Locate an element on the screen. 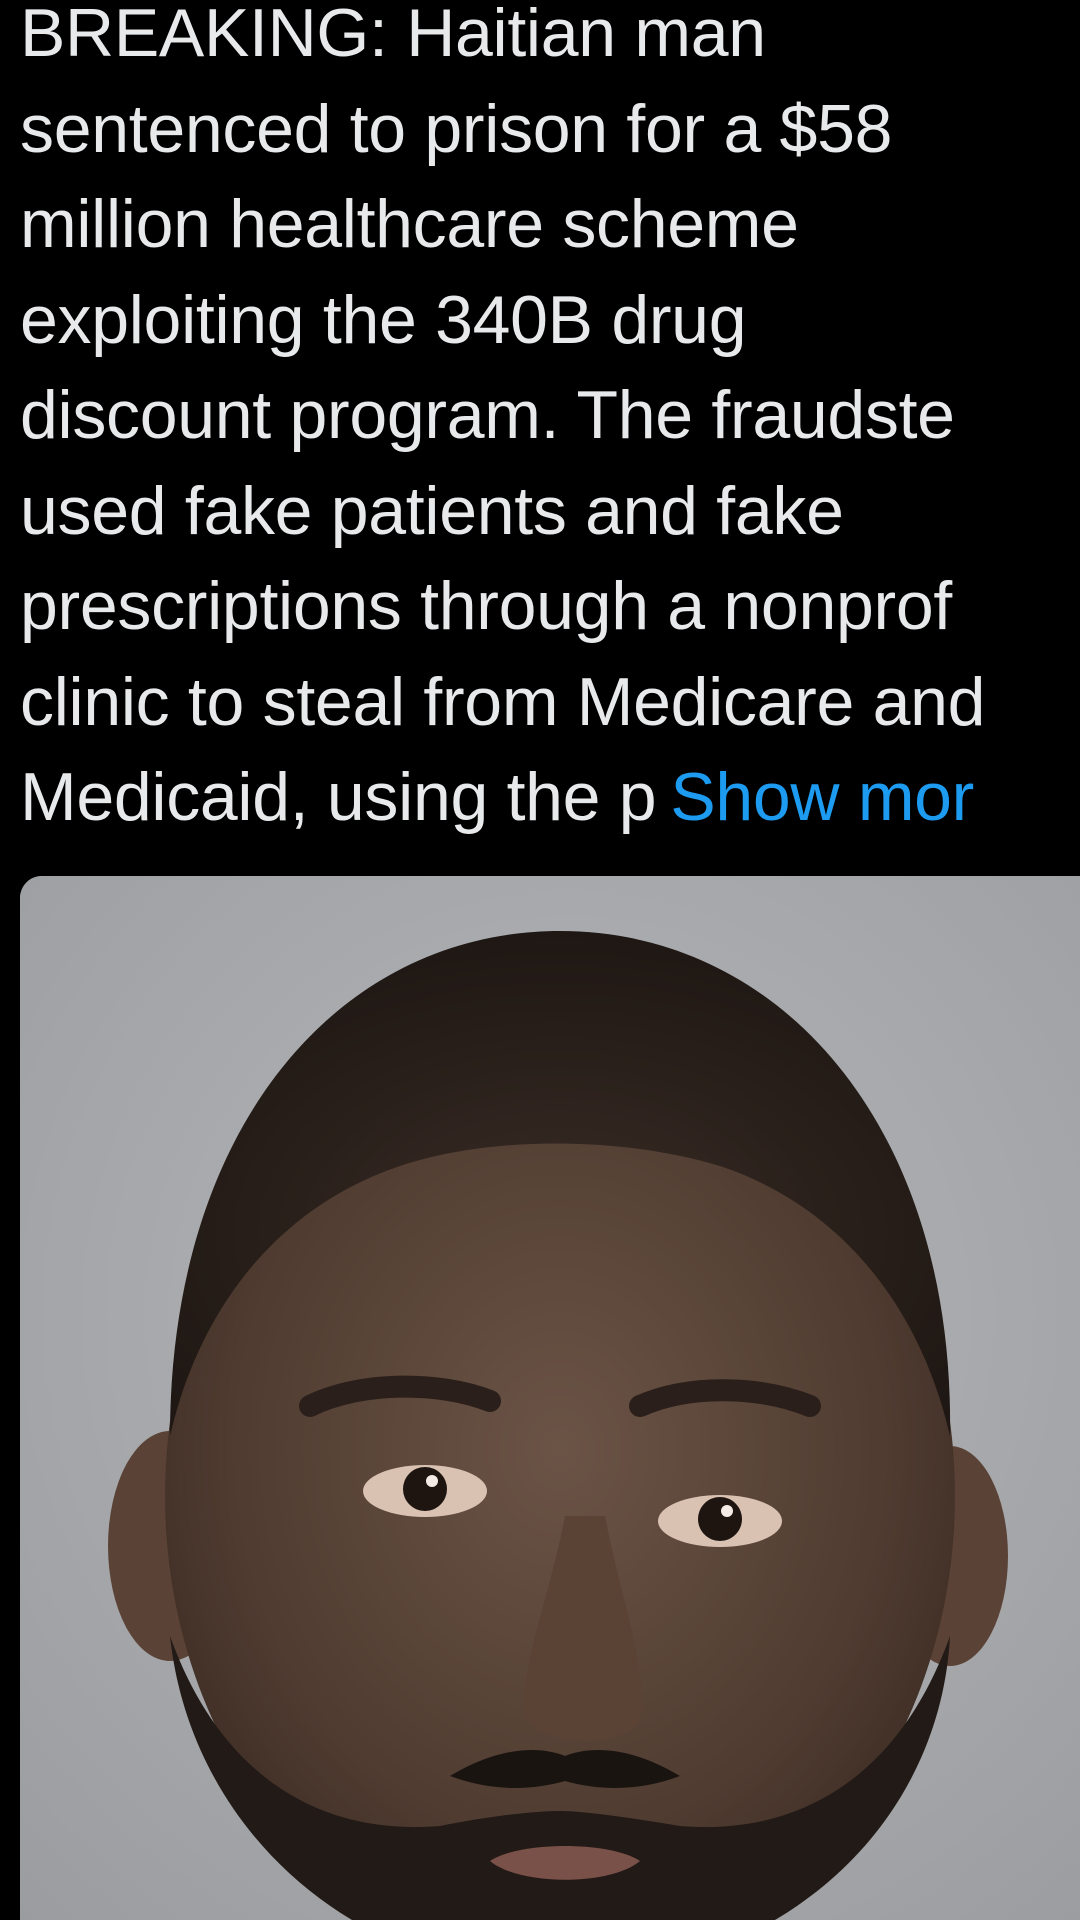 The height and width of the screenshot is (1920, 1080). post-text-line: used fake patients and fake is located at coordinates (432, 510).